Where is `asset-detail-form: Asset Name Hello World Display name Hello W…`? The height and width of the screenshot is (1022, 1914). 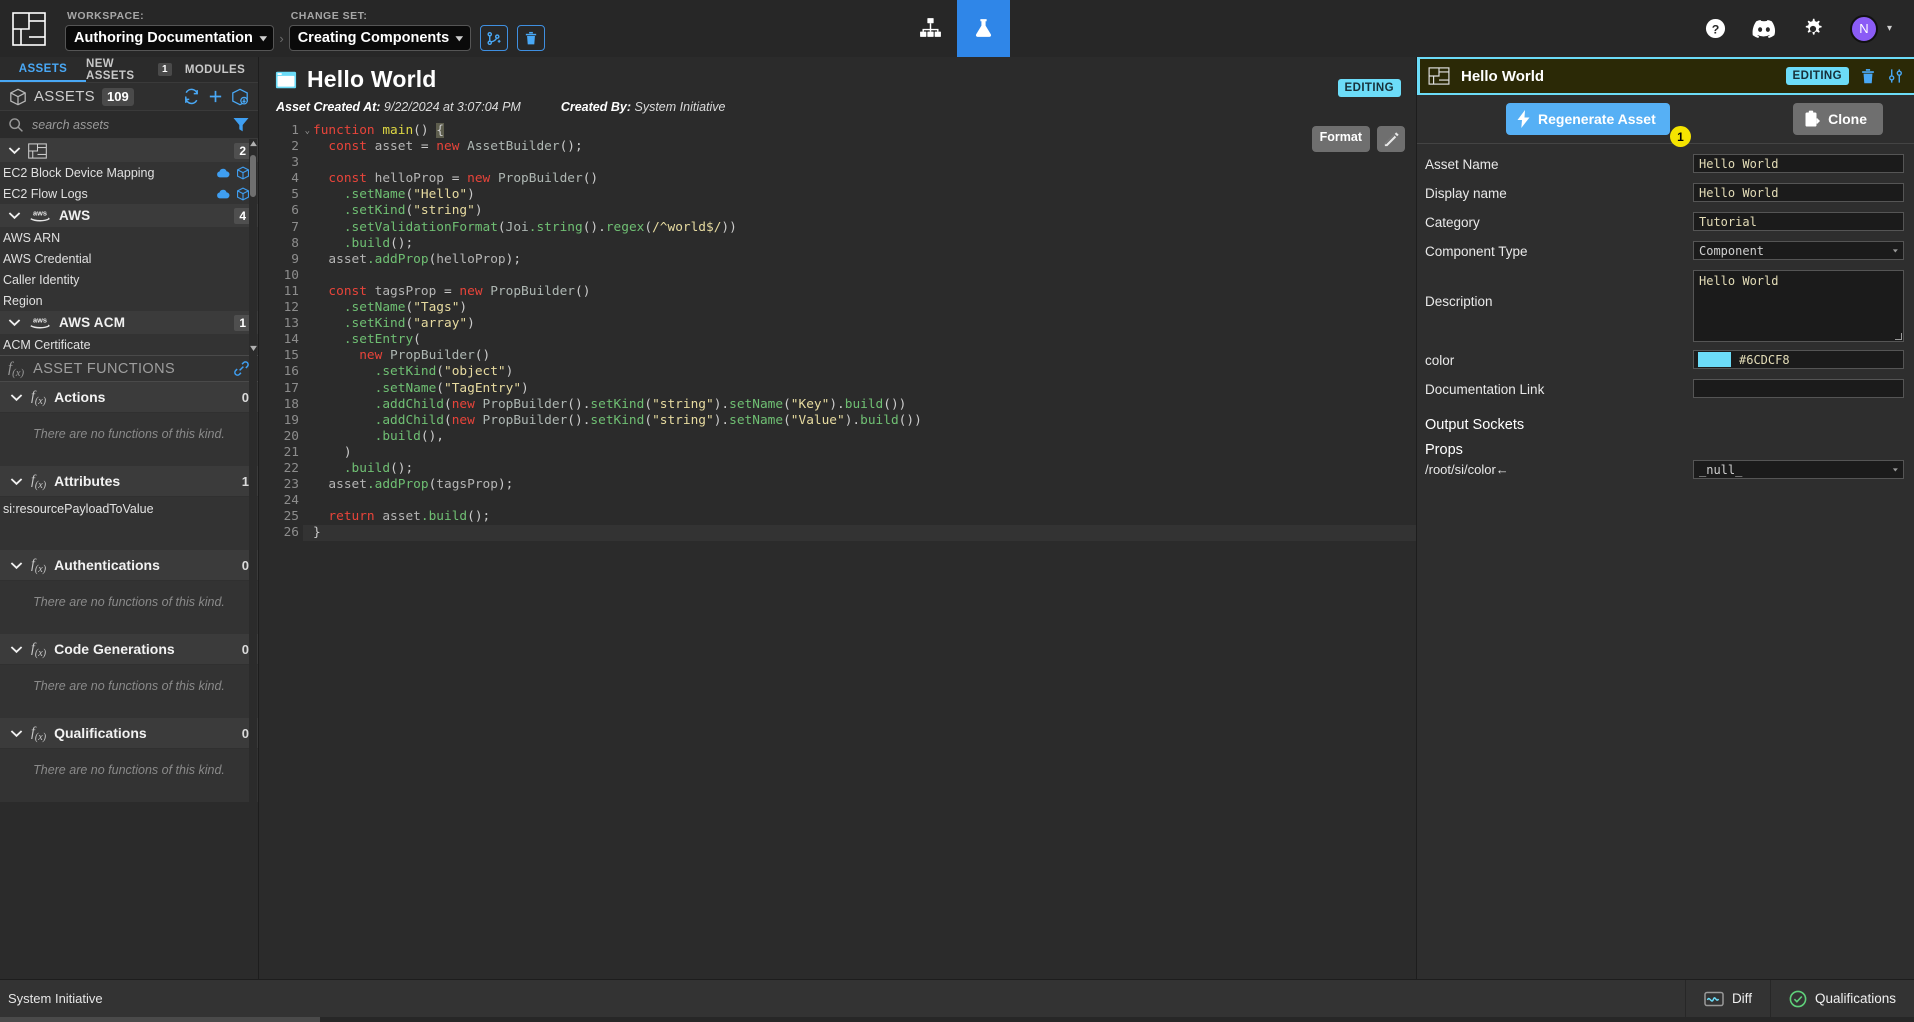
asset-detail-form: Asset Name Hello World Display name Hello W… is located at coordinates (1665, 276).